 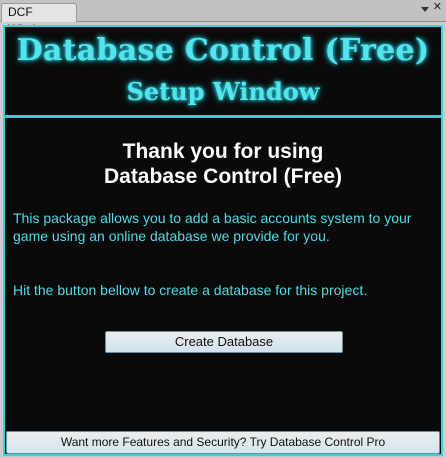 What do you see at coordinates (431, 10) in the screenshot?
I see `window-controls: ✕` at bounding box center [431, 10].